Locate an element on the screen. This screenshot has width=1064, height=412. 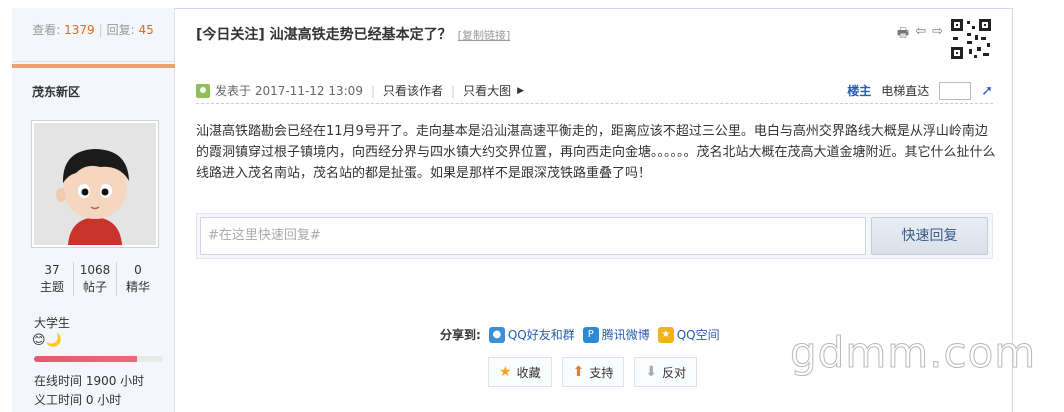
thread-stats: 查看: 1379 | 回复: 45 is located at coordinates (93, 35).